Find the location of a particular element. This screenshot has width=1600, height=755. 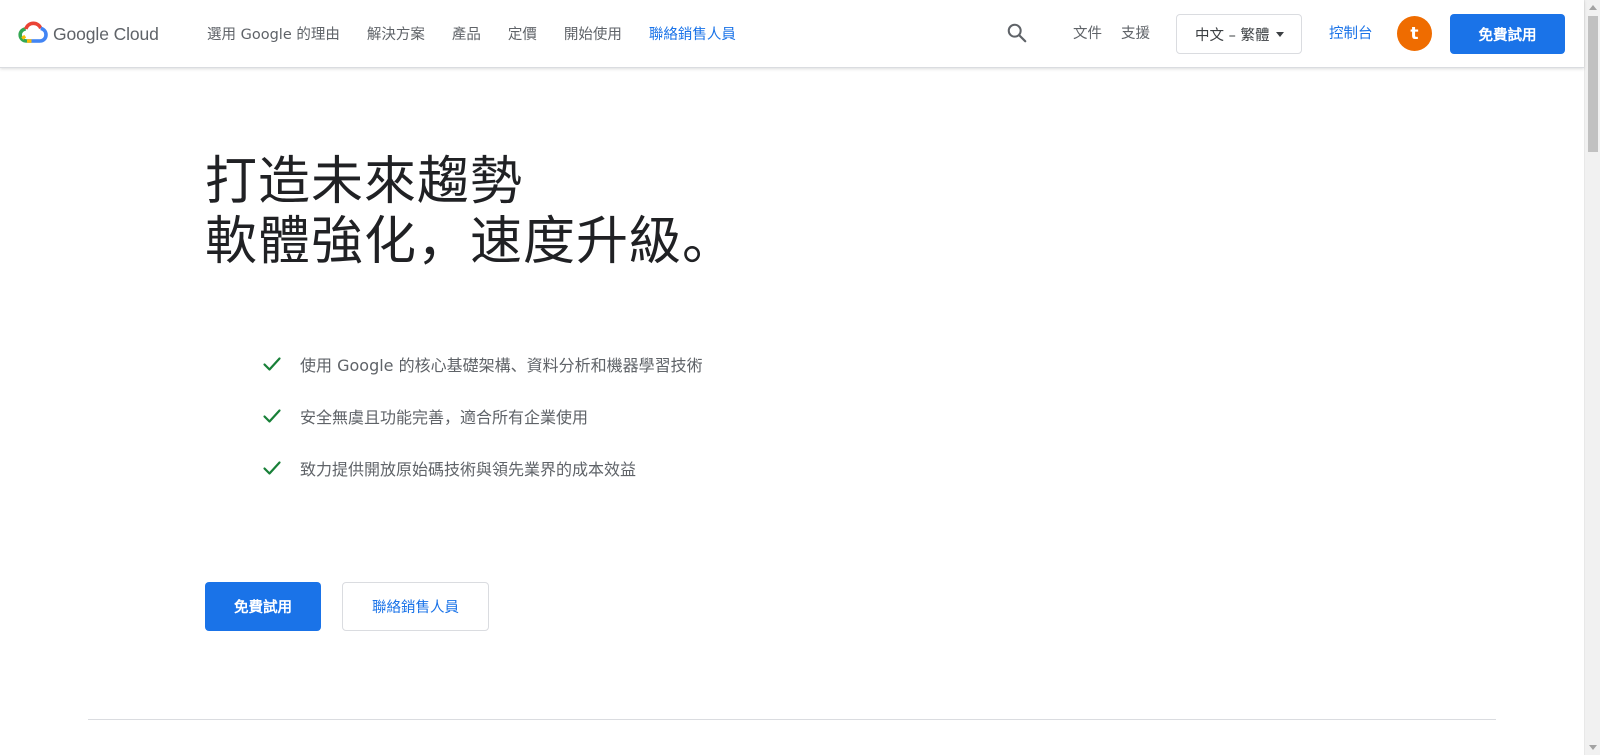

scrollbar-thumb is located at coordinates (1593, 84).